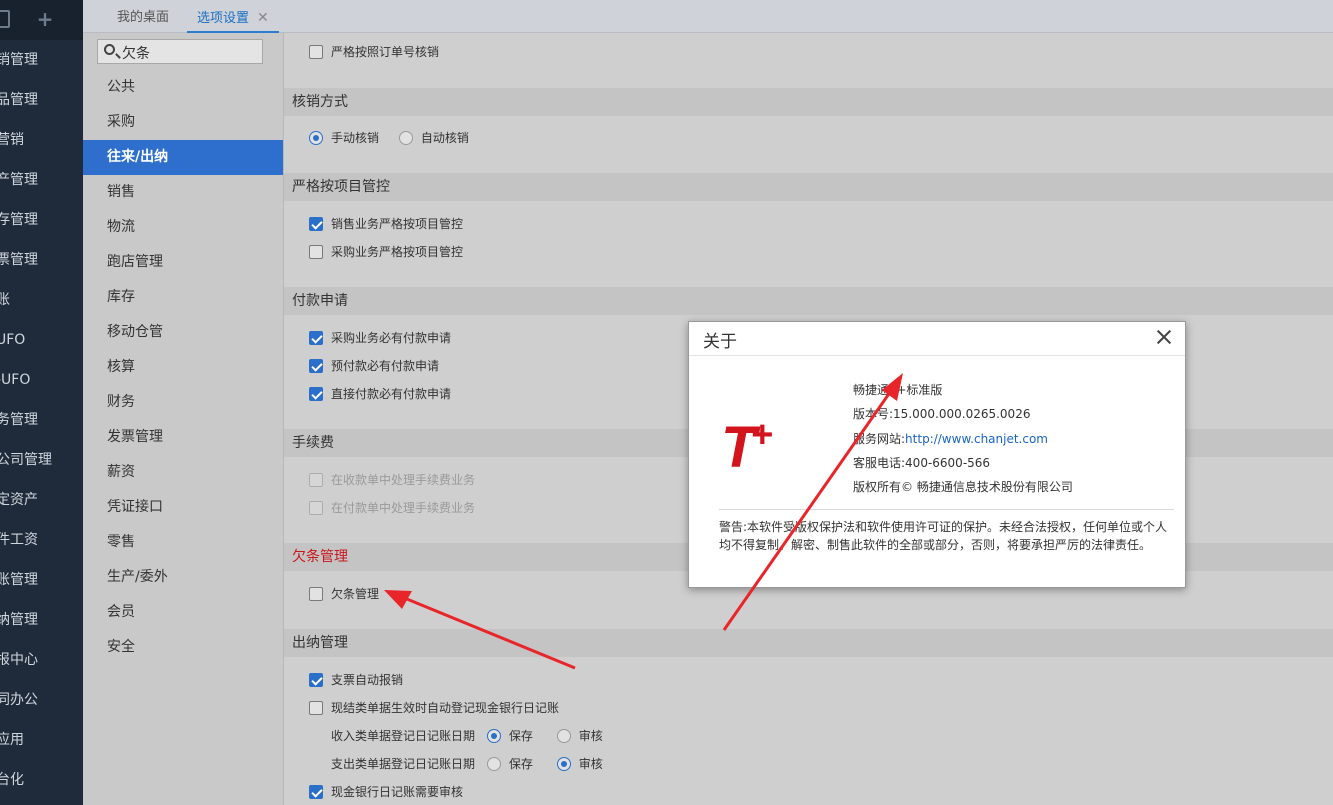 This screenshot has width=1333, height=805. Describe the element at coordinates (183, 577) in the screenshot. I see `category-item: 生产/委外` at that location.